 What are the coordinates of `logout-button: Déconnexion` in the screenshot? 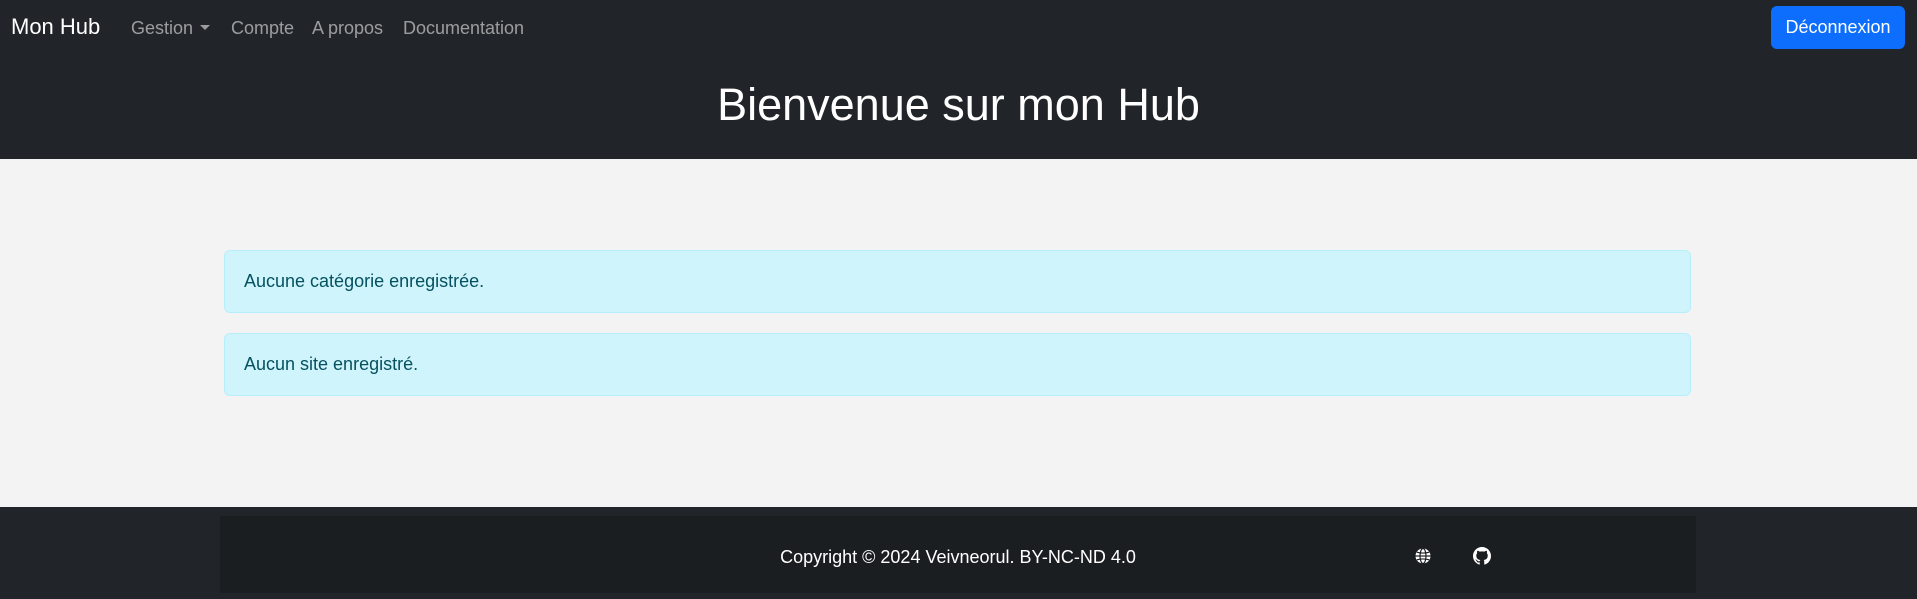 It's located at (1838, 27).